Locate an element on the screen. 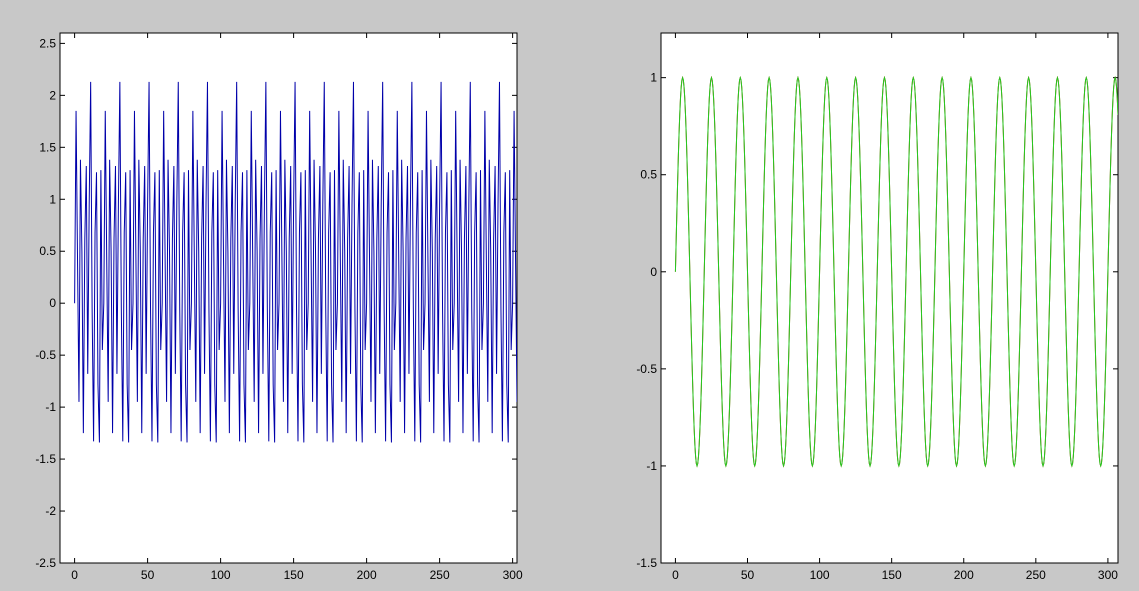  y-tick-label: -2.5 is located at coordinates (45, 563).